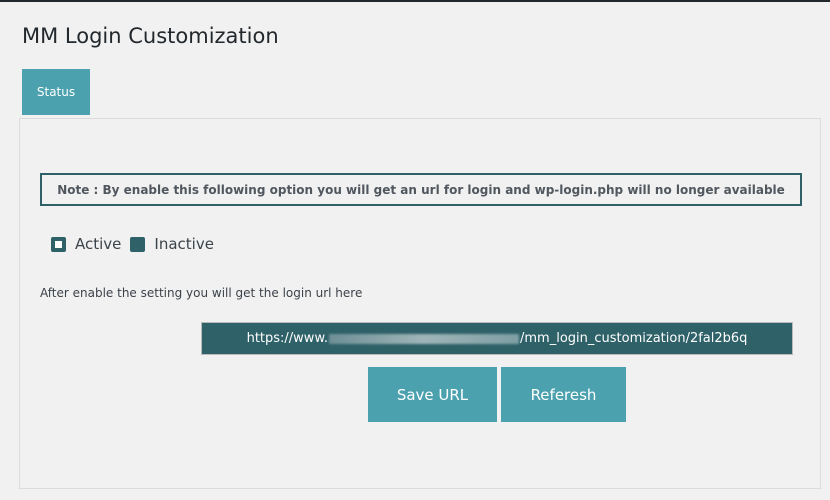 The image size is (830, 500). Describe the element at coordinates (150, 36) in the screenshot. I see `page-title: MM Login Customization` at that location.